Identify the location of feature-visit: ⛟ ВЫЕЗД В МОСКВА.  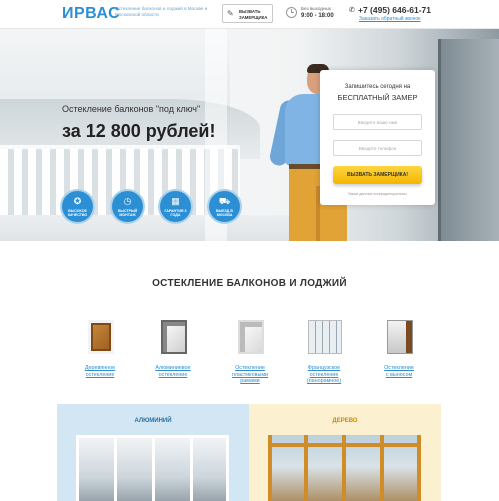
(224, 206).